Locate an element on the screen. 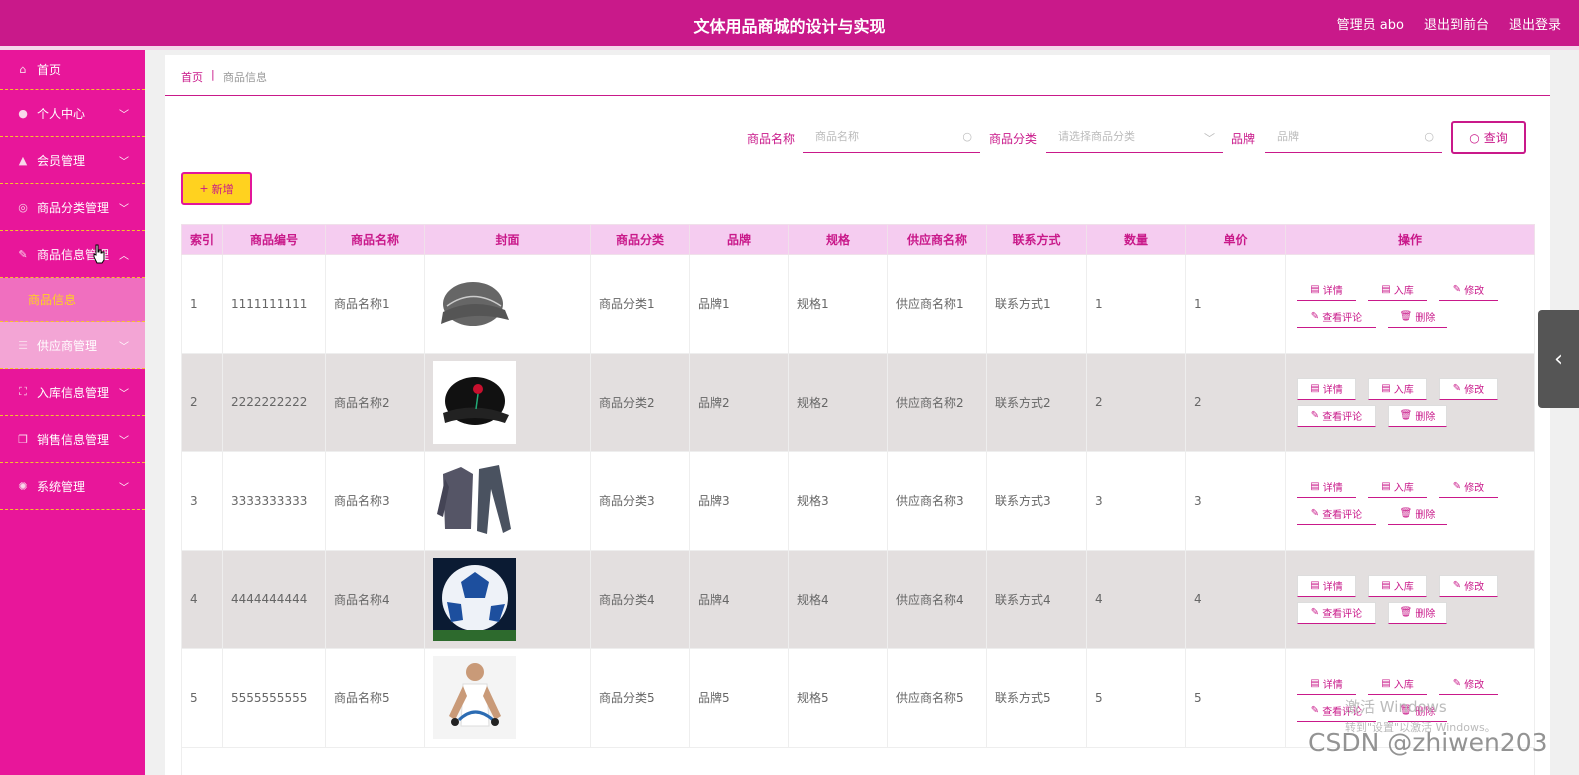 The width and height of the screenshot is (1579, 775). column-header: 联系方式 is located at coordinates (1036, 239).